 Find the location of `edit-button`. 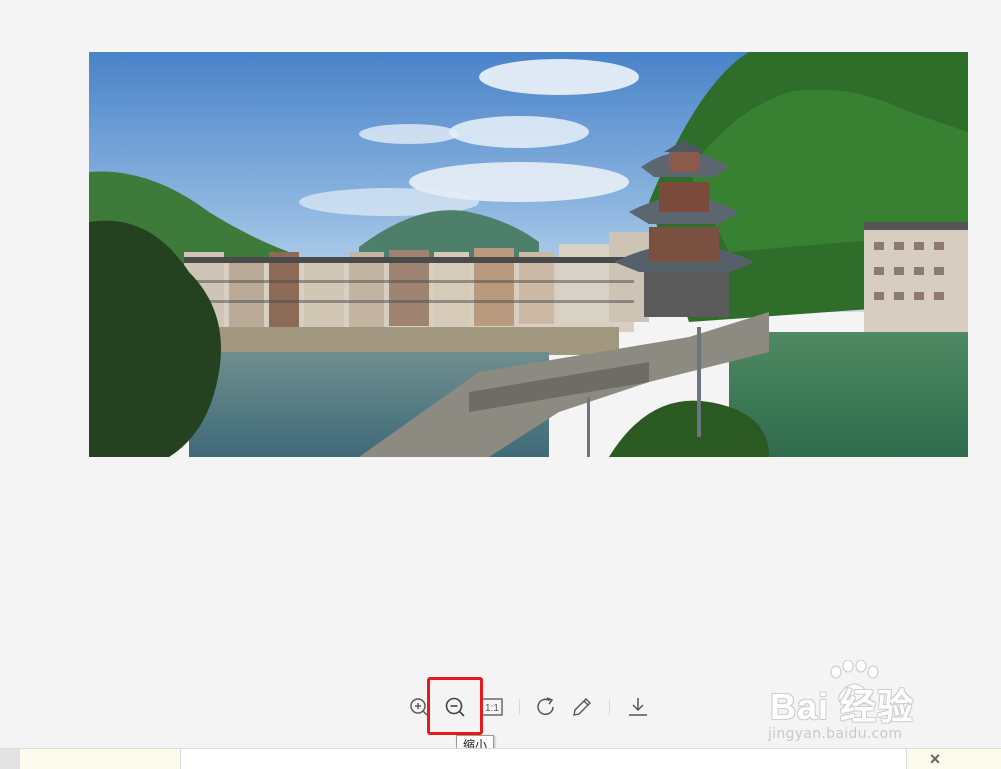

edit-button is located at coordinates (582, 707).